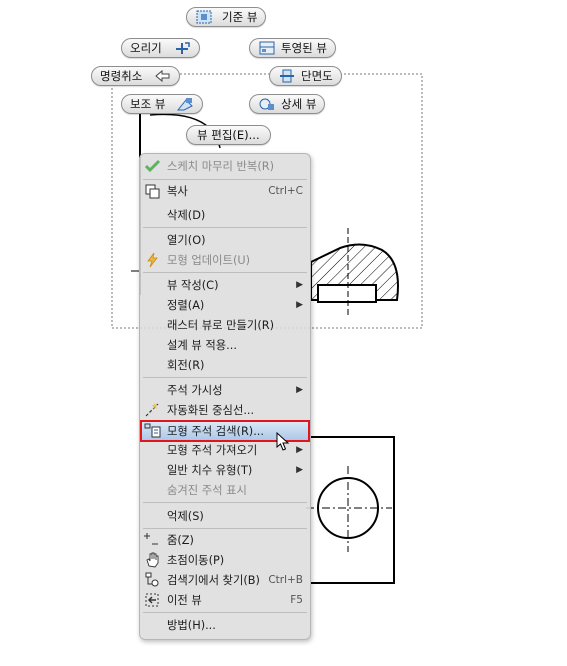 The image size is (567, 666). What do you see at coordinates (204, 17) in the screenshot?
I see `base-view-icon` at bounding box center [204, 17].